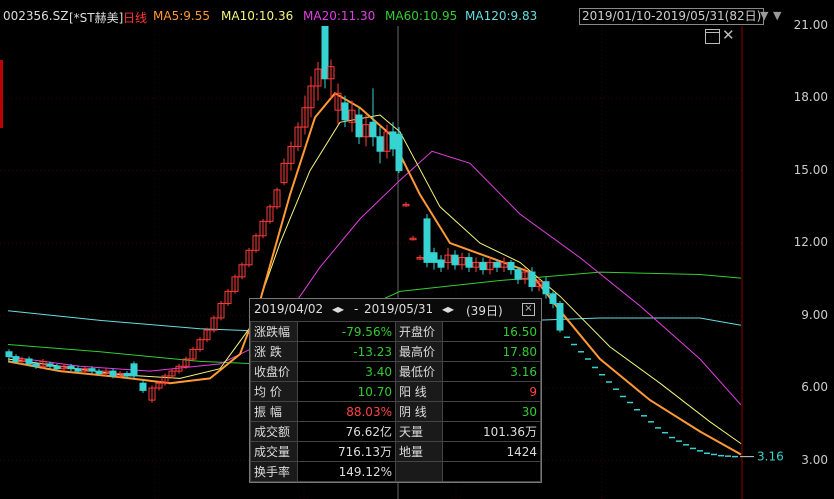 Image resolution: width=834 pixels, height=499 pixels. Describe the element at coordinates (339, 16) in the screenshot. I see `ma20-label: MA20:11.30` at that location.